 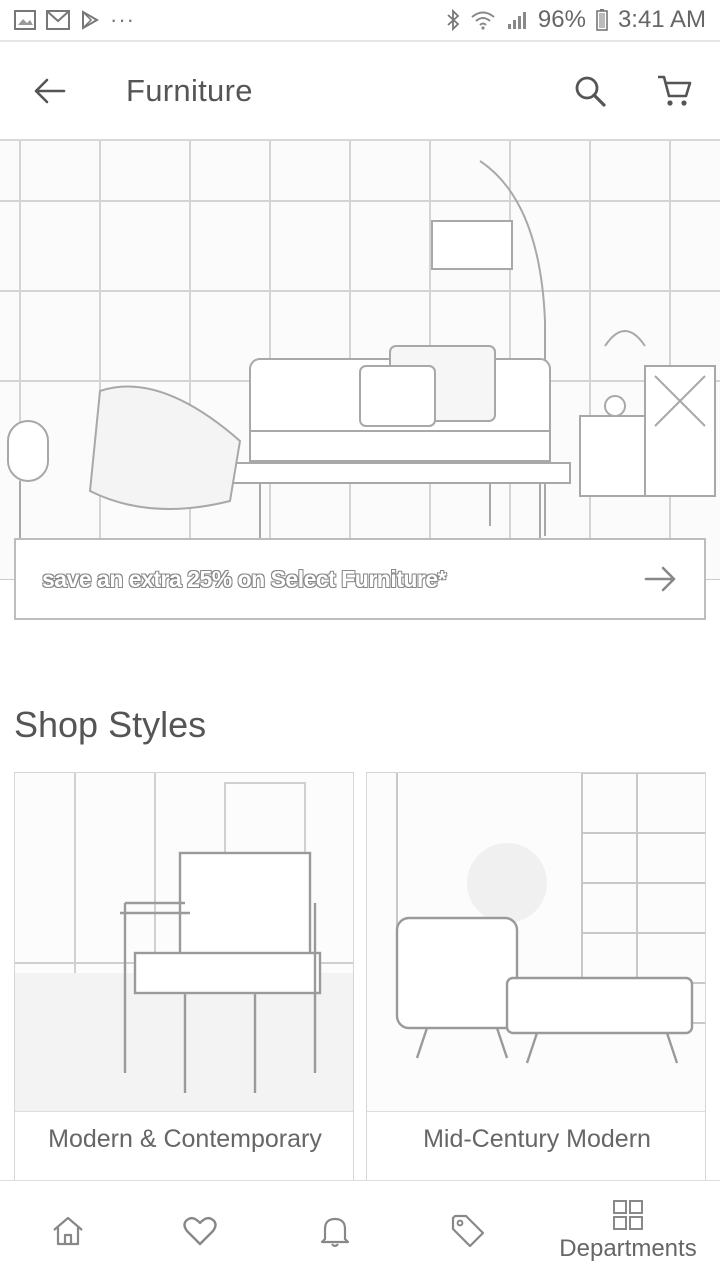 I want to click on nav-departments: Departments, so click(x=628, y=1231).